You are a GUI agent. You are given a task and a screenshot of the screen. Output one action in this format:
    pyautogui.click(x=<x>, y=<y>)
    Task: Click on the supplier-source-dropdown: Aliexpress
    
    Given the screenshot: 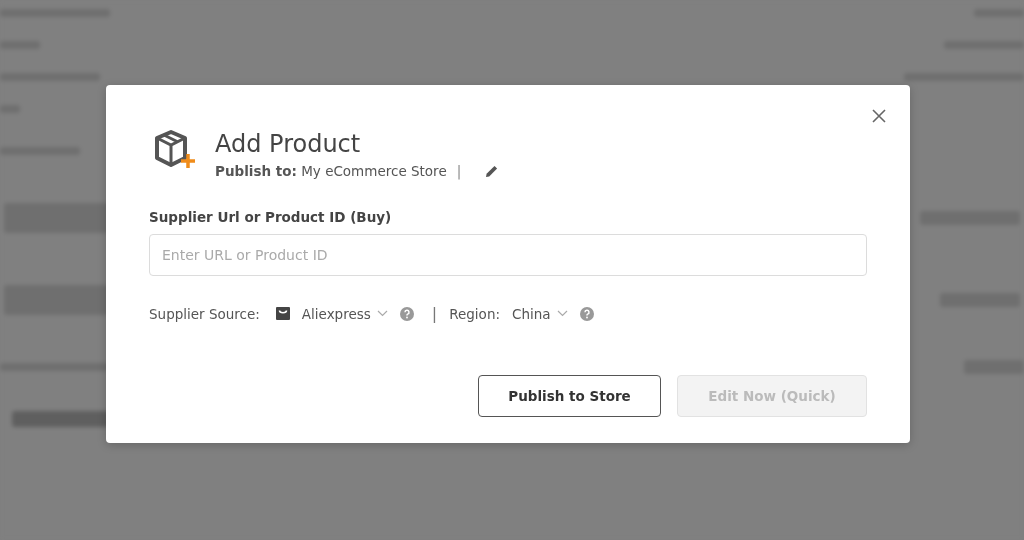 What is the action you would take?
    pyautogui.click(x=344, y=313)
    